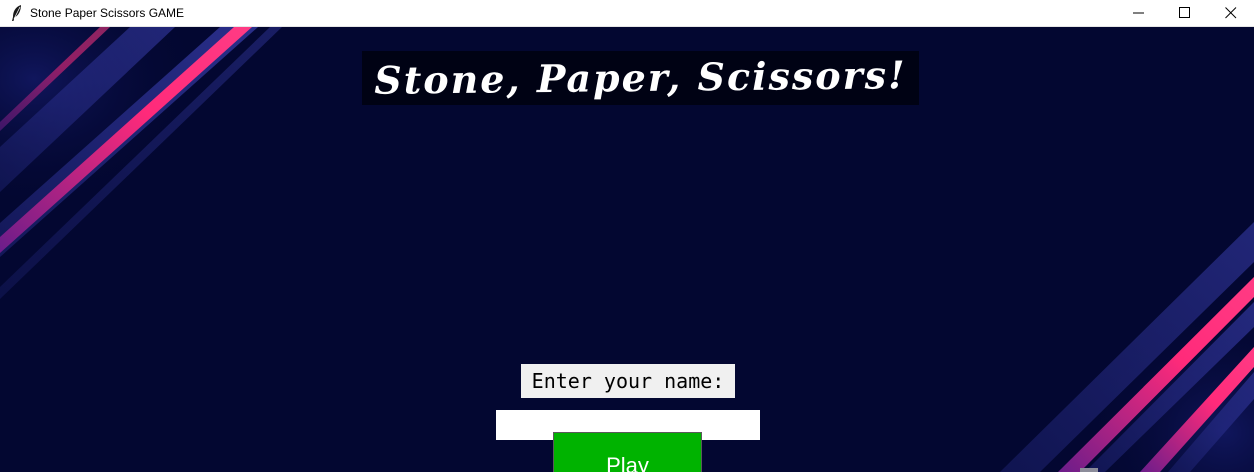 This screenshot has width=1254, height=472. Describe the element at coordinates (627, 13) in the screenshot. I see `title-bar: Stone Paper Scissors GAME` at that location.